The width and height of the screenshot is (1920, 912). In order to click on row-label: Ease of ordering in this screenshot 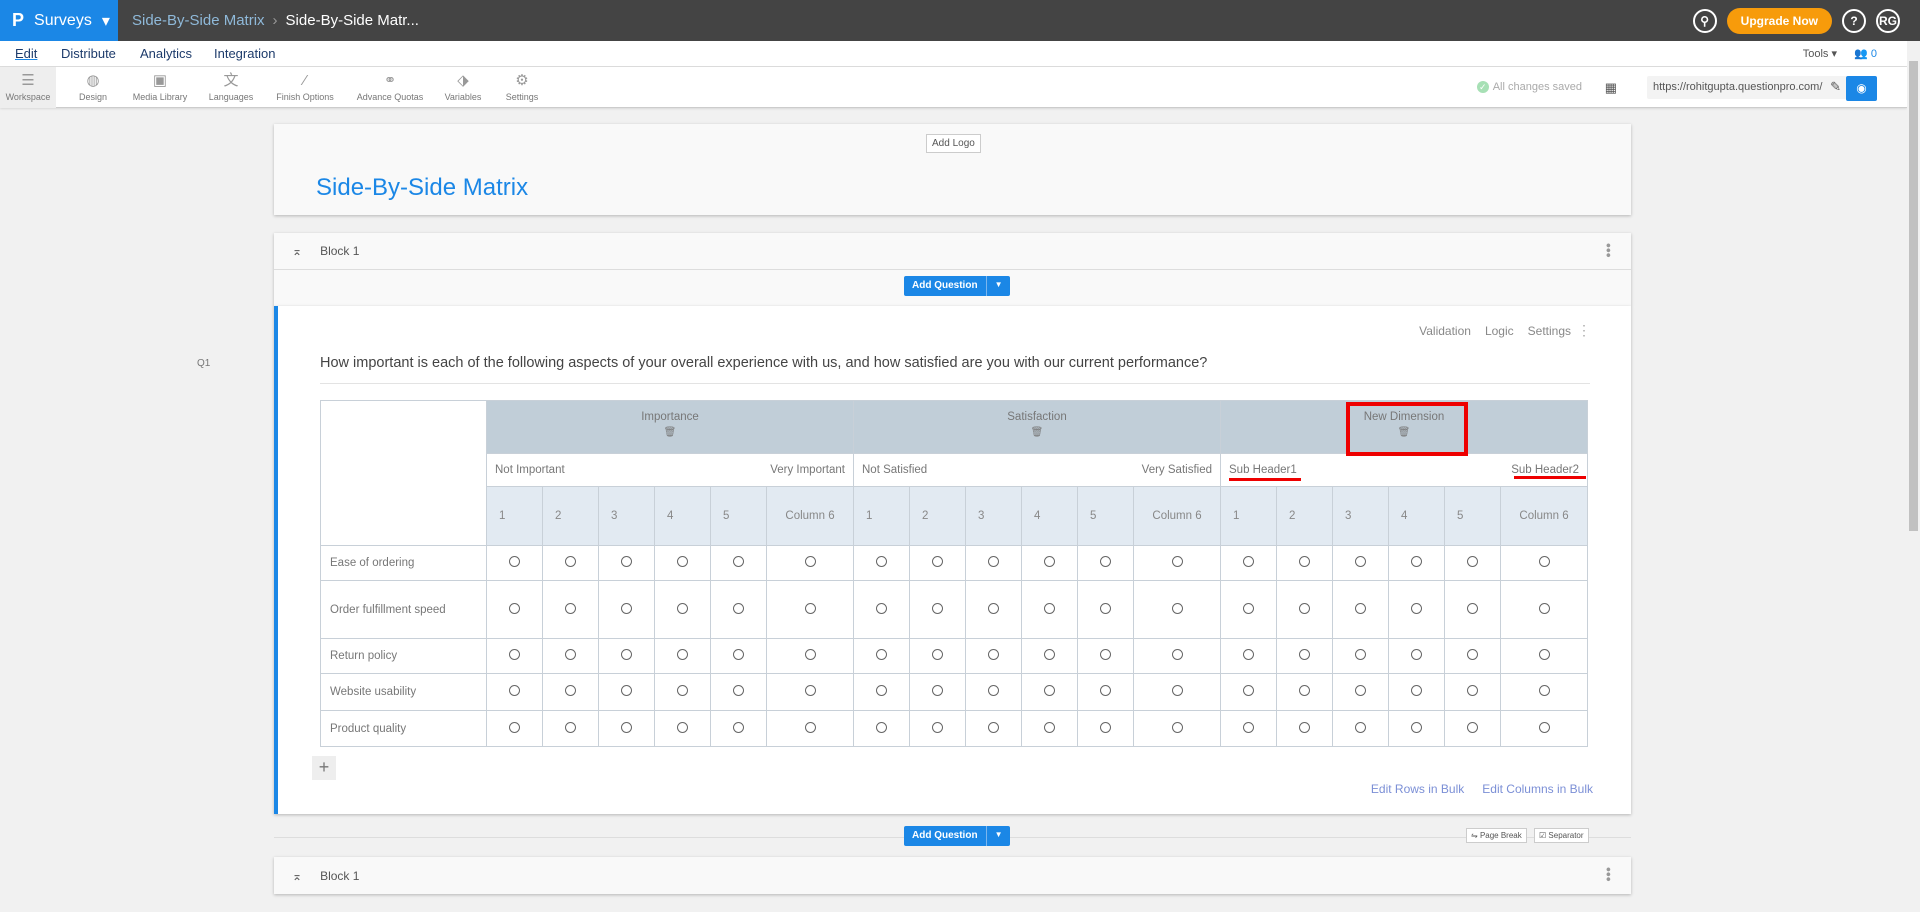, I will do `click(403, 563)`.